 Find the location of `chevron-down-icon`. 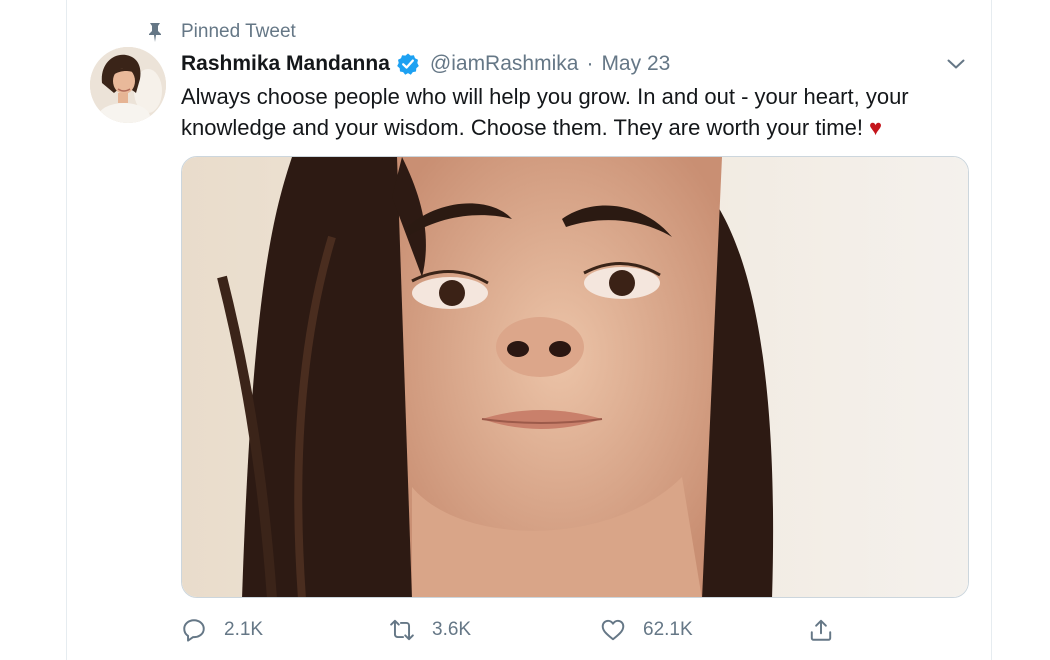

chevron-down-icon is located at coordinates (956, 64).